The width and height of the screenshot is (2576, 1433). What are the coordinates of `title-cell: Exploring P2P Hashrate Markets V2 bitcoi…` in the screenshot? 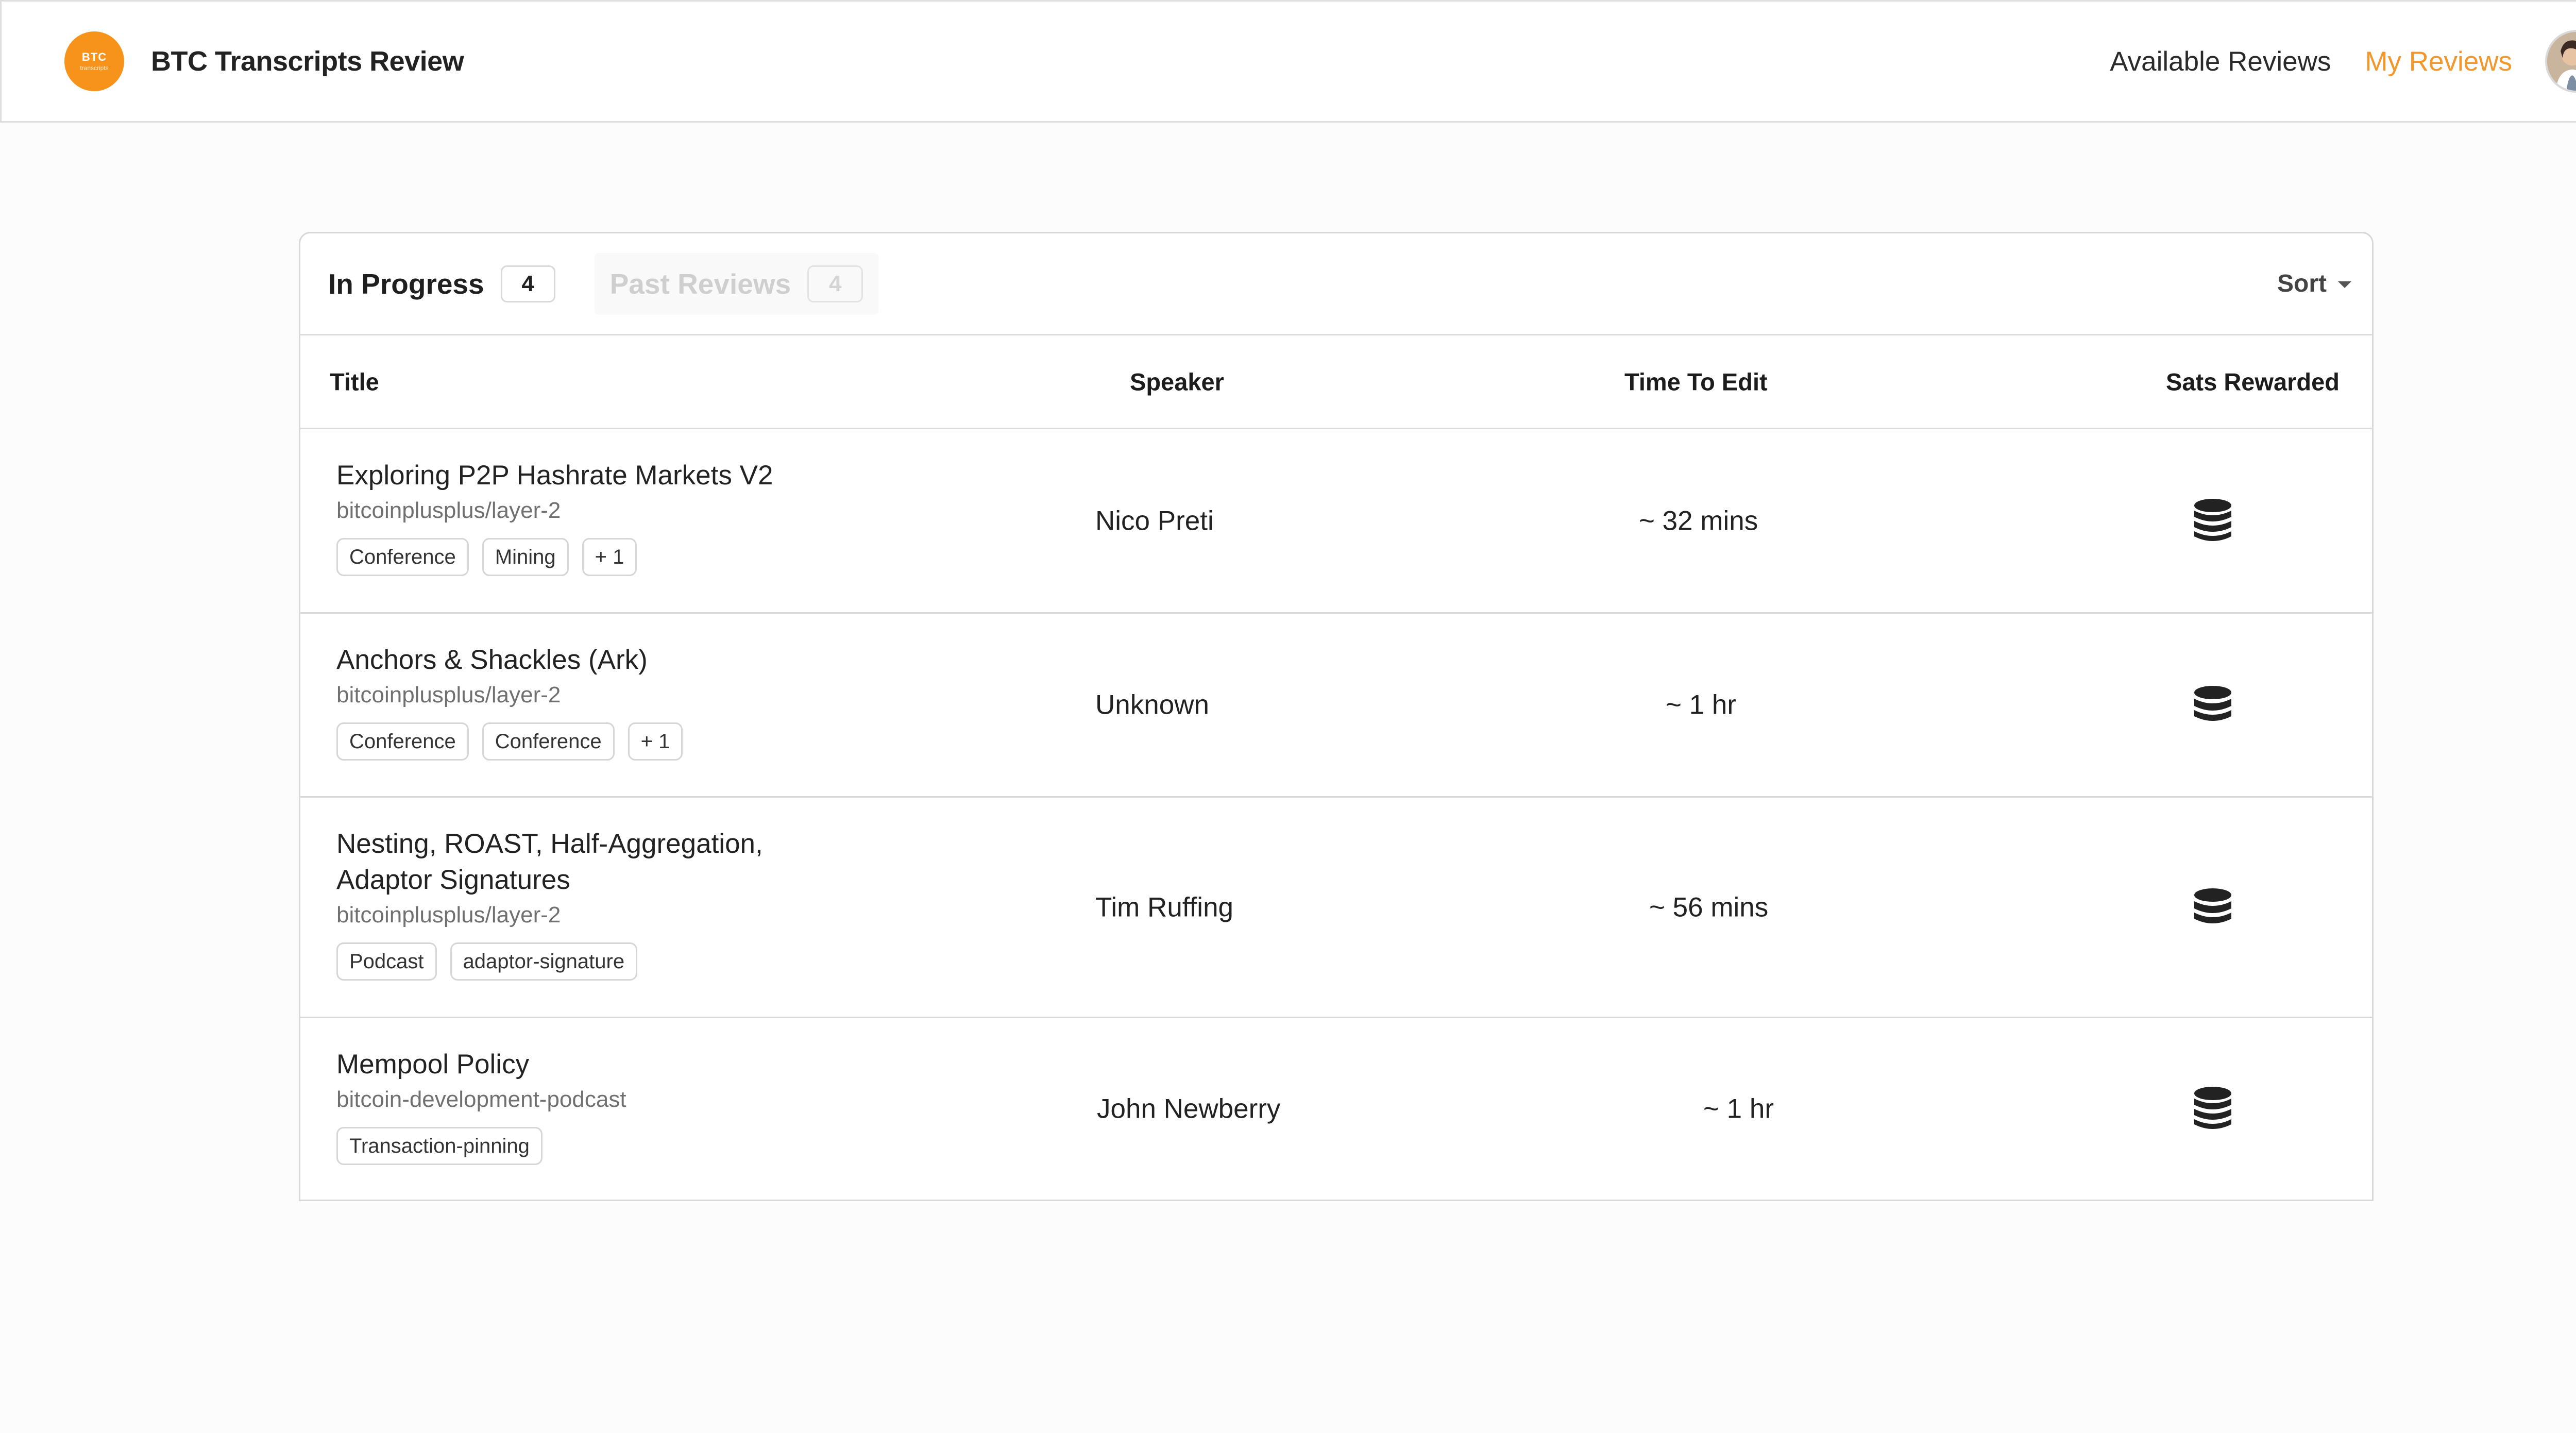 It's located at (554, 517).